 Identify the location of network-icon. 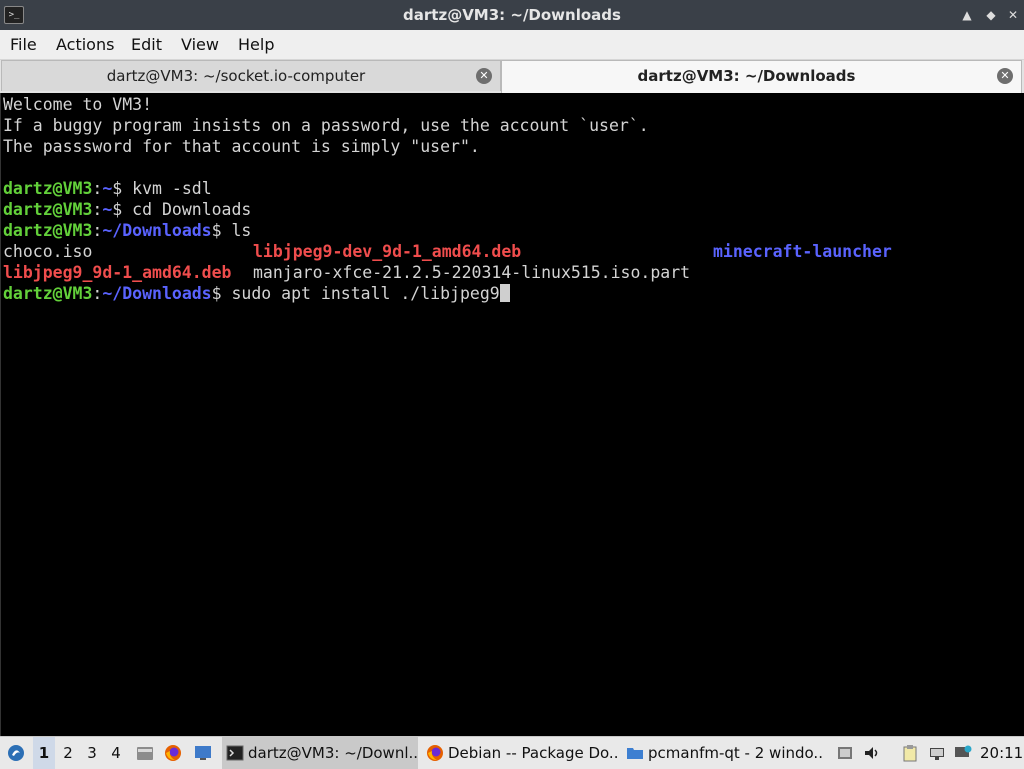
(937, 754).